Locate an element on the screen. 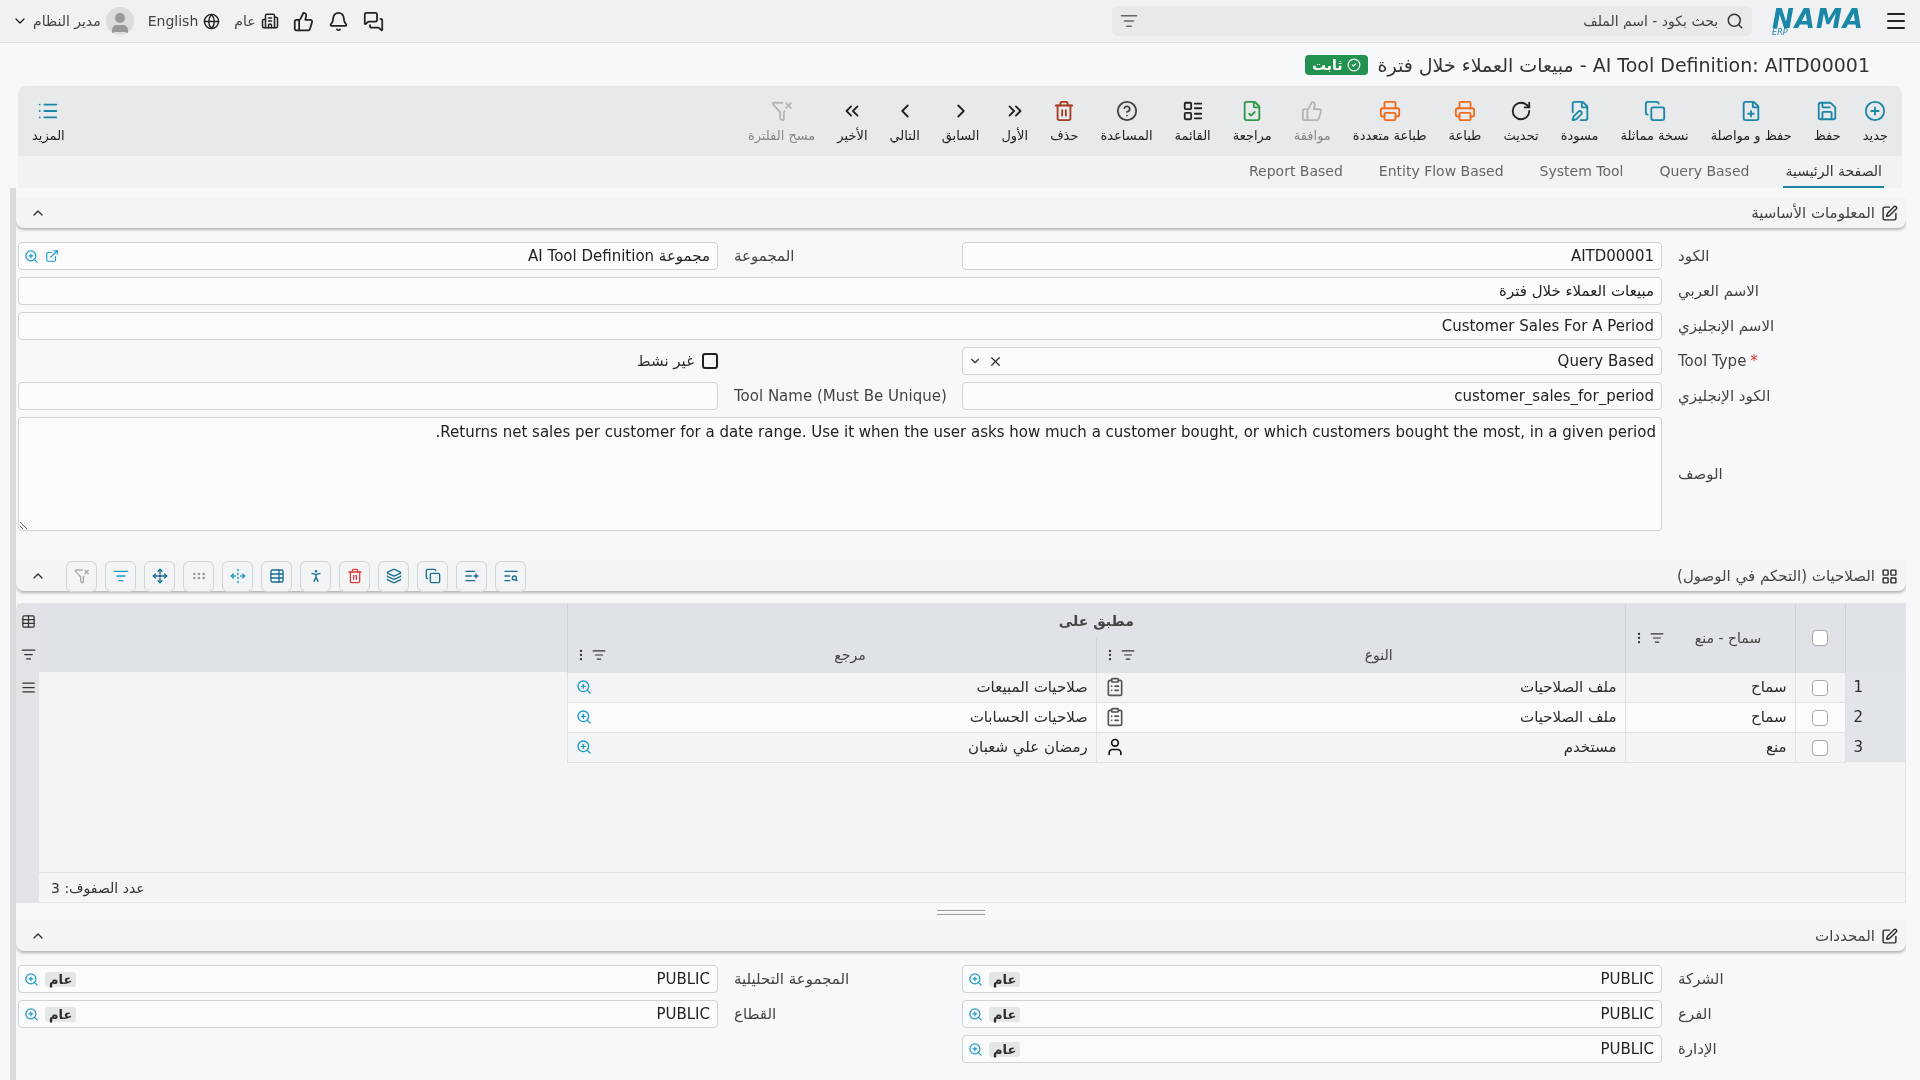  toolbar-button: الأول is located at coordinates (1015, 121).